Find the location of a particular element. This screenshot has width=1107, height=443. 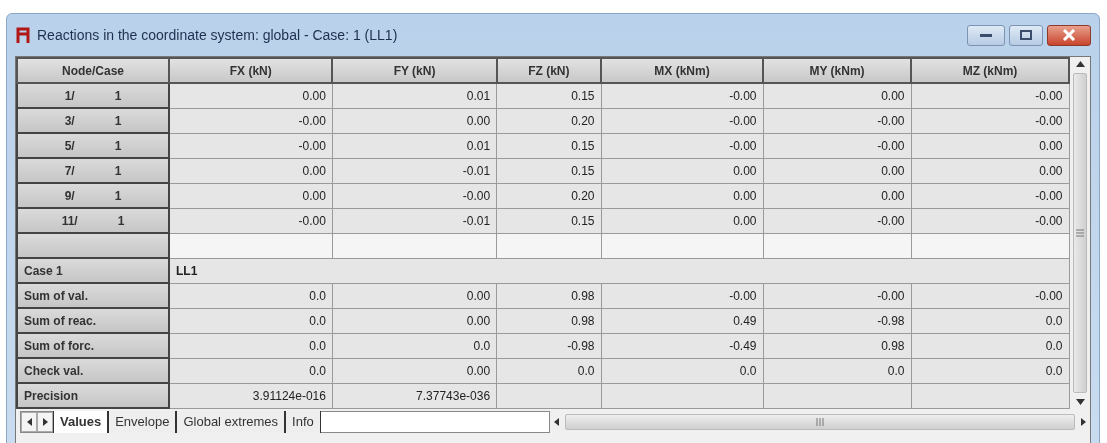

row-header: 11/ 1 is located at coordinates (93, 220).